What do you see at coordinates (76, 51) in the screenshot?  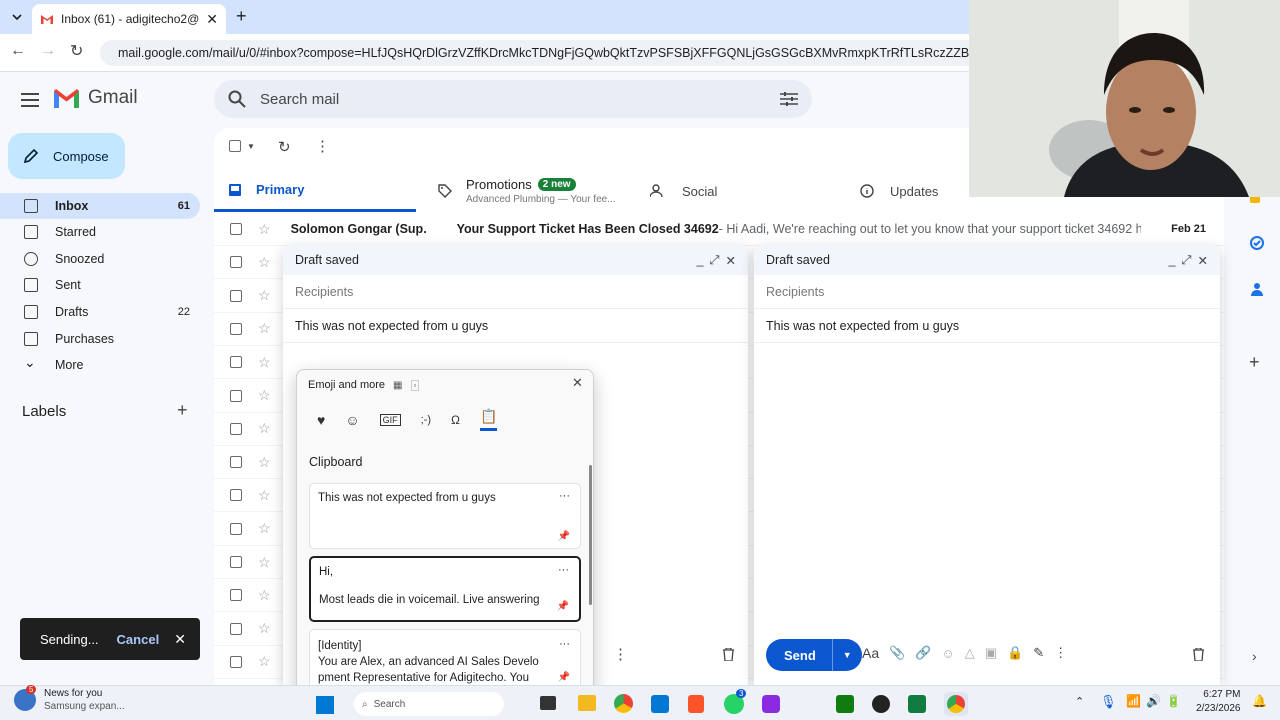 I see `reload-icon: ↻` at bounding box center [76, 51].